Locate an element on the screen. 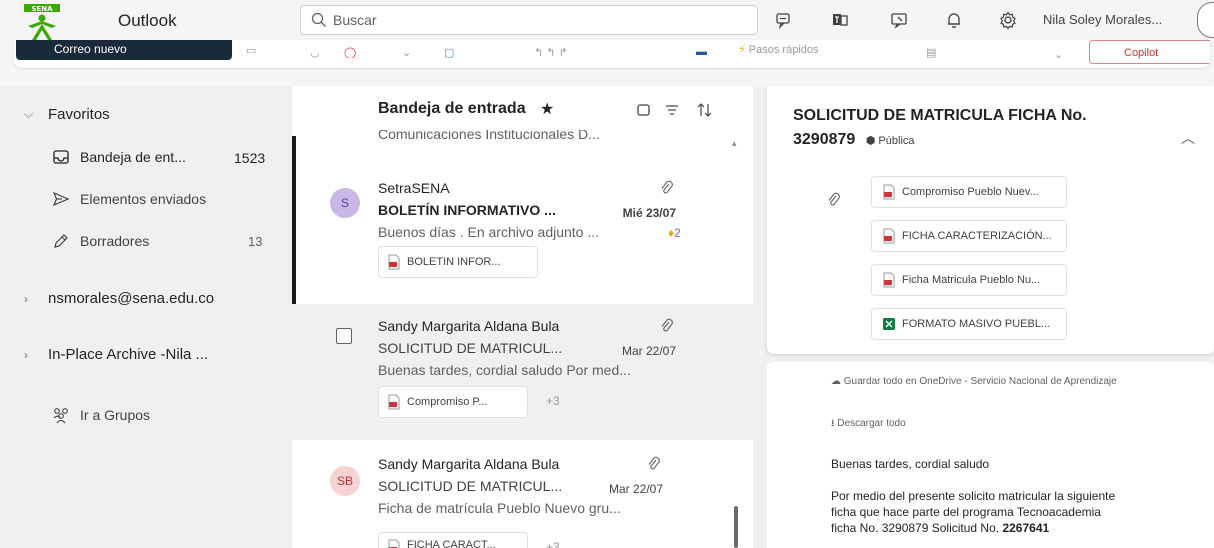 The image size is (1214, 548). inbox-title: Bandeja de entrada is located at coordinates (452, 109).